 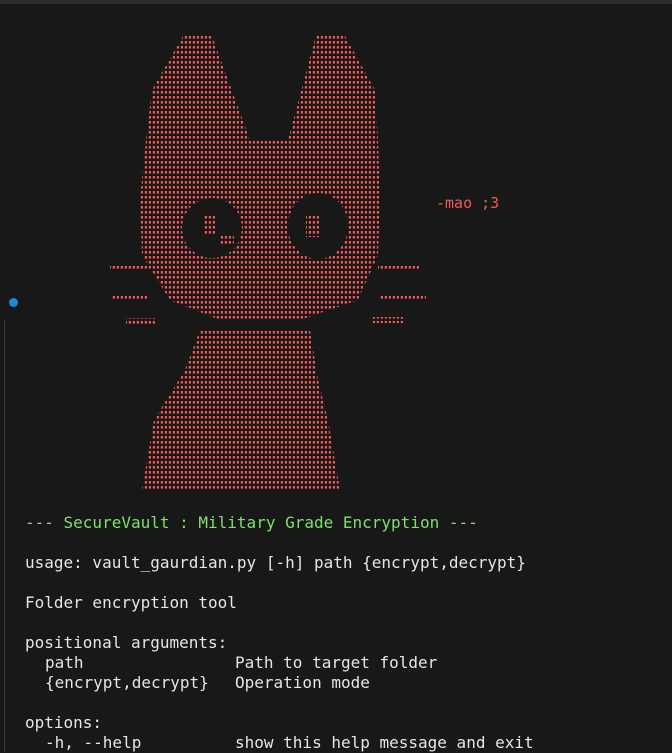 I want to click on positional-arg-help: Path to target folder, so click(x=336, y=662).